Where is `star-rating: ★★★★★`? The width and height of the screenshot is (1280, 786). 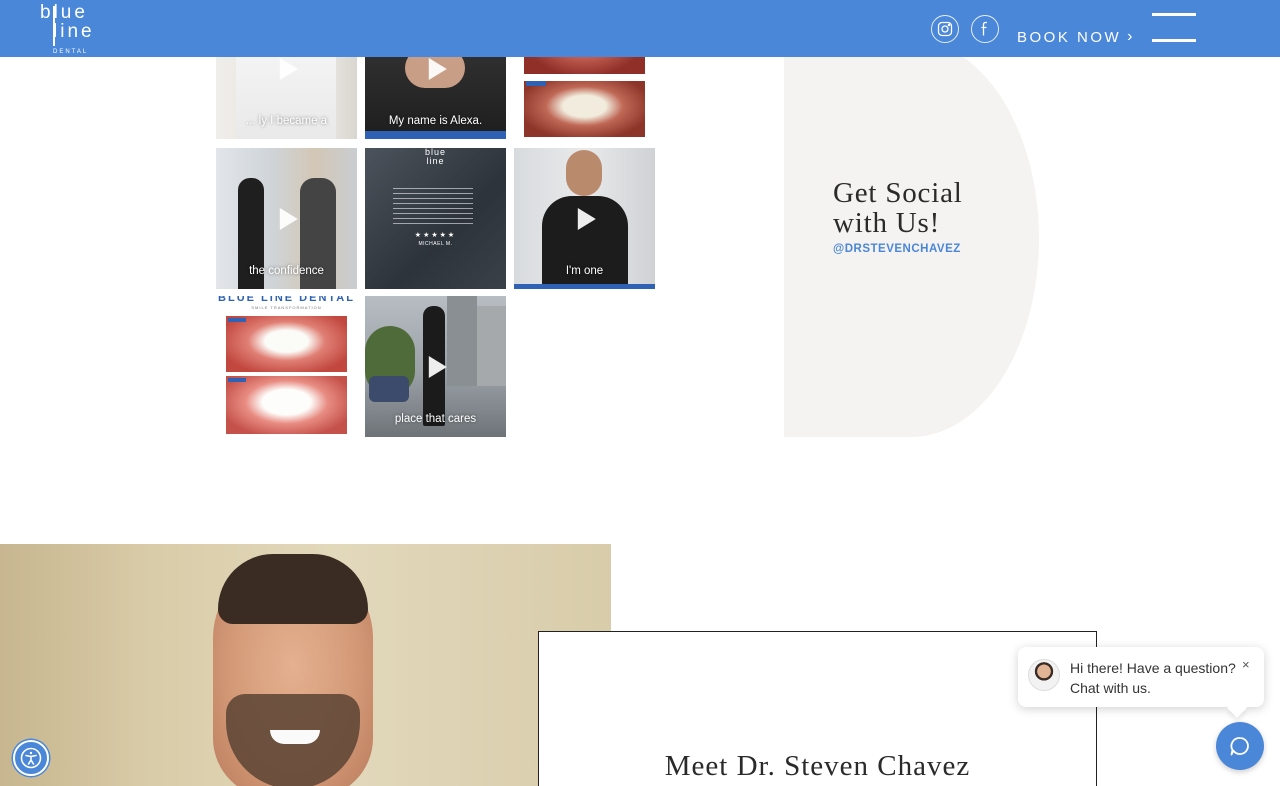
star-rating: ★★★★★ is located at coordinates (435, 235).